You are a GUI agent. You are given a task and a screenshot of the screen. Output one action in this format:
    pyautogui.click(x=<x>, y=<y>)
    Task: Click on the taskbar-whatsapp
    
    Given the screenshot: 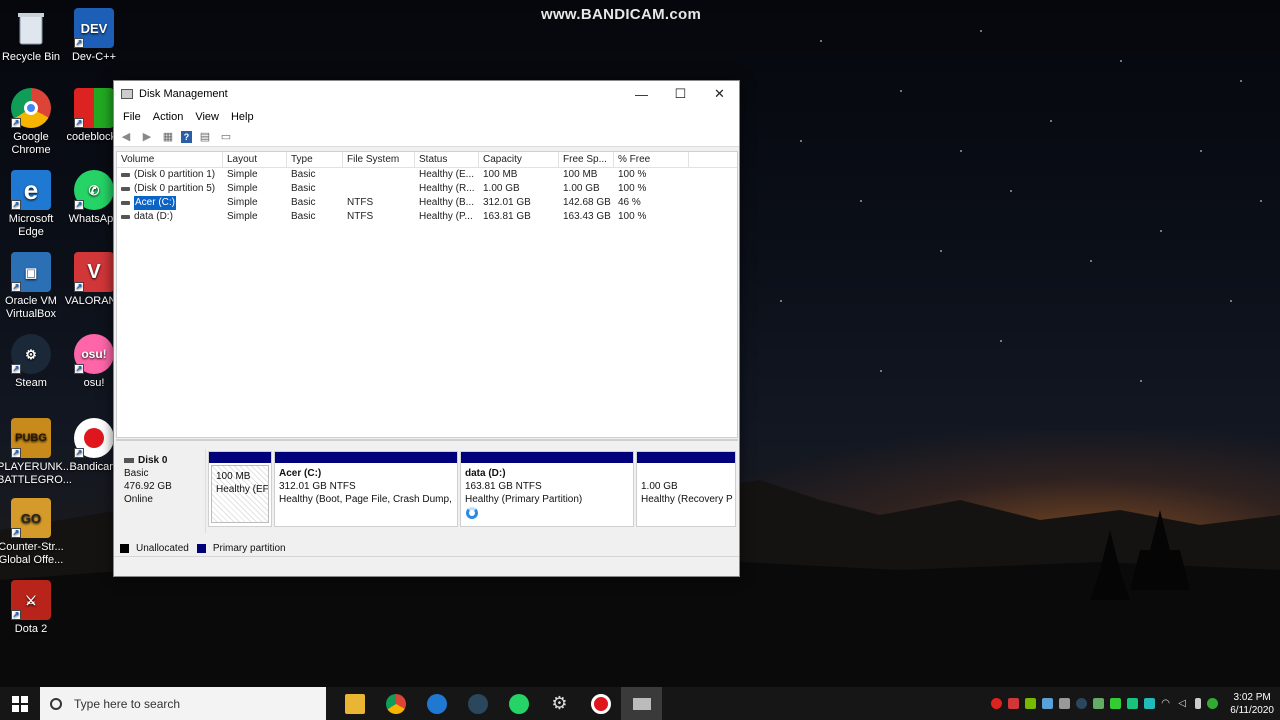 What is the action you would take?
    pyautogui.click(x=518, y=703)
    